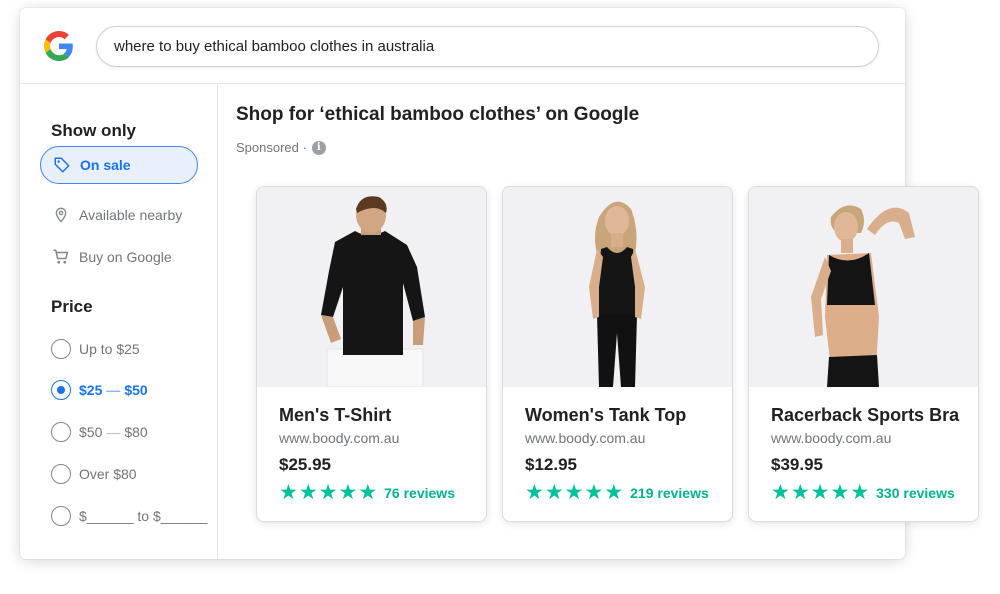 The image size is (1000, 594). I want to click on filter-label: On sale, so click(105, 165).